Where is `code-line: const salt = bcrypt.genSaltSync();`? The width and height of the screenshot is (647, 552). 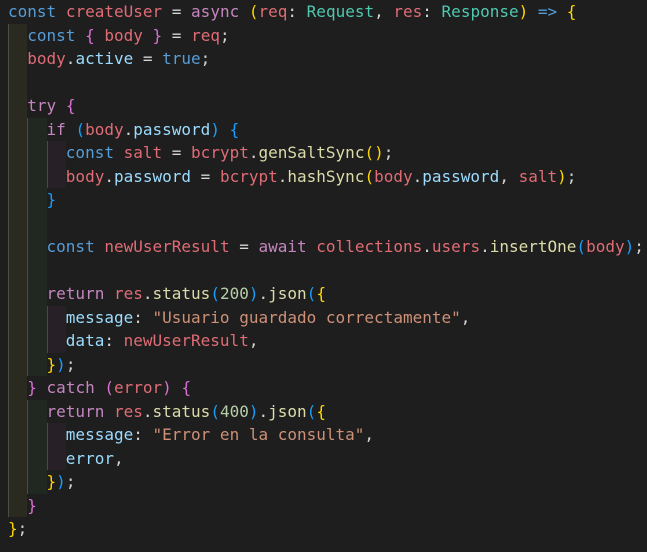 code-line: const salt = bcrypt.genSaltSync(); is located at coordinates (323, 153).